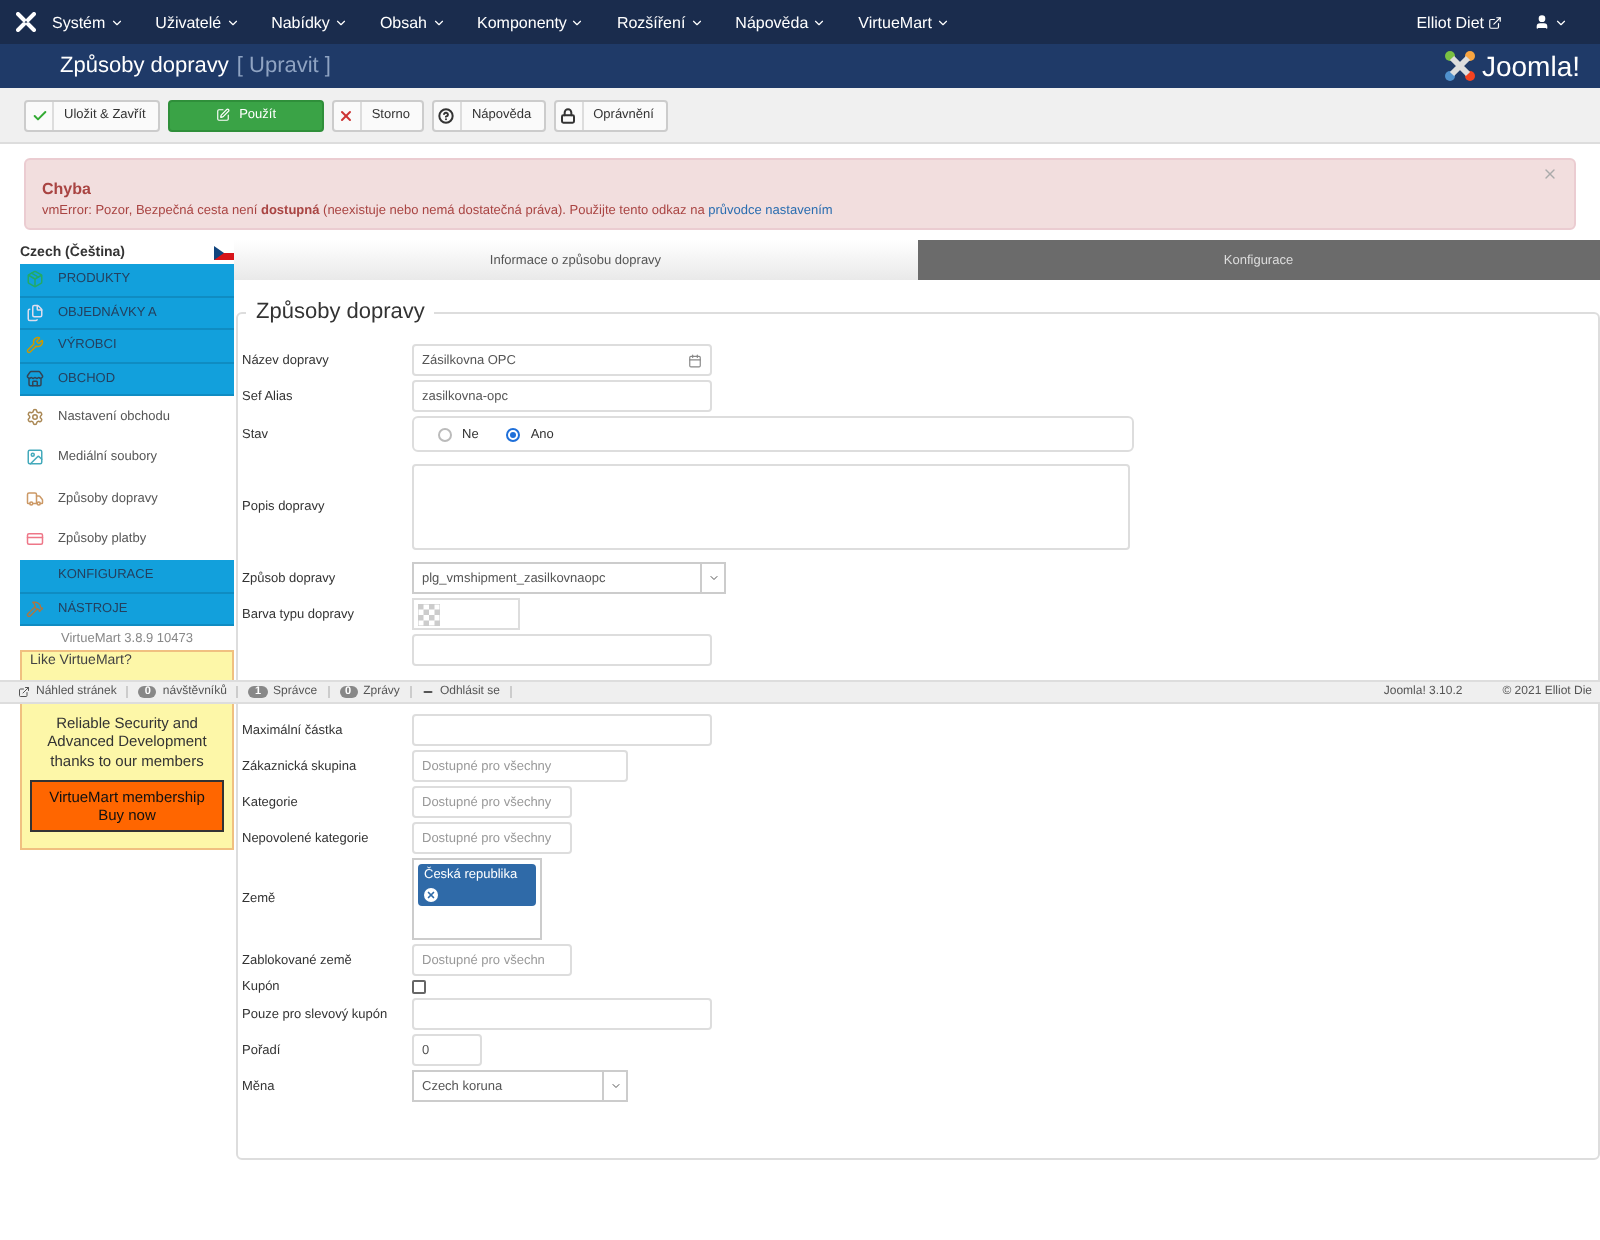 This screenshot has height=1240, width=1600. Describe the element at coordinates (1530, 66) in the screenshot. I see `logo-text: Joomla!` at that location.